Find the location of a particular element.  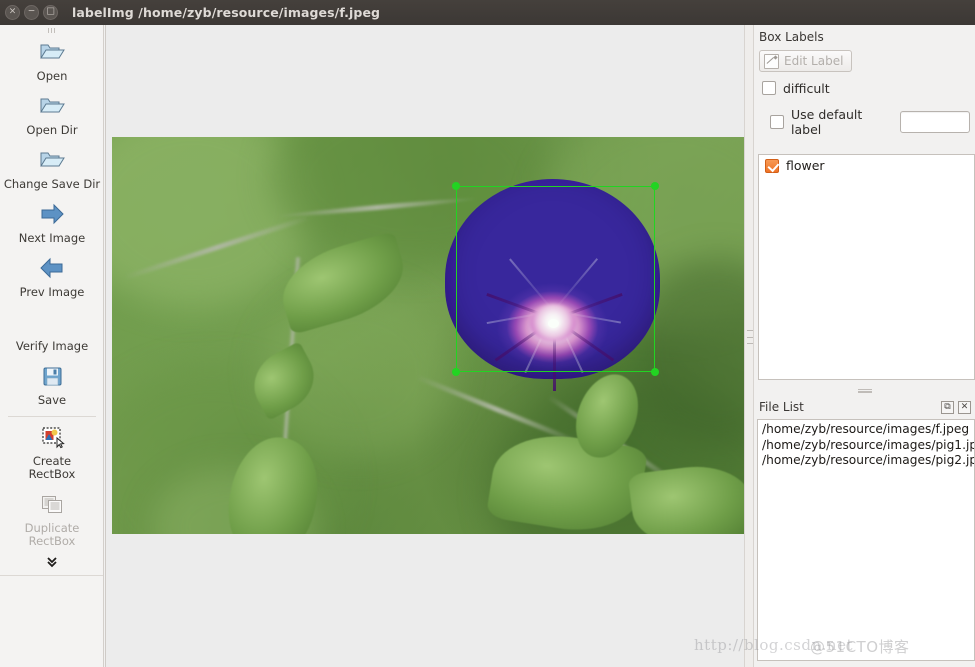

toolbar-expand-button is located at coordinates (51, 561).